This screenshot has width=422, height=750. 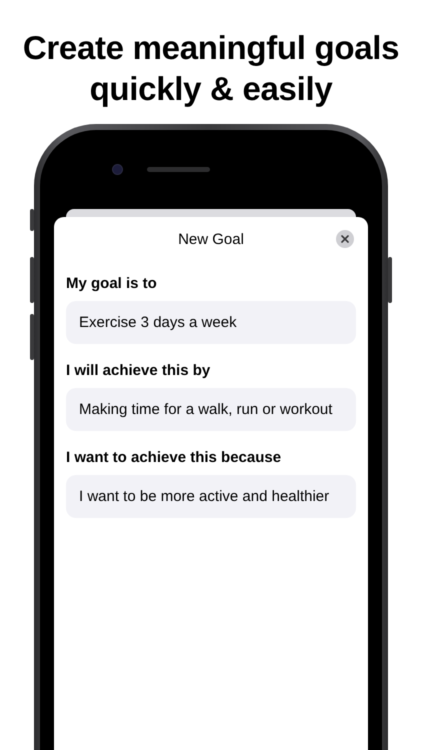 I want to click on sheet-title: New Goal, so click(x=211, y=239).